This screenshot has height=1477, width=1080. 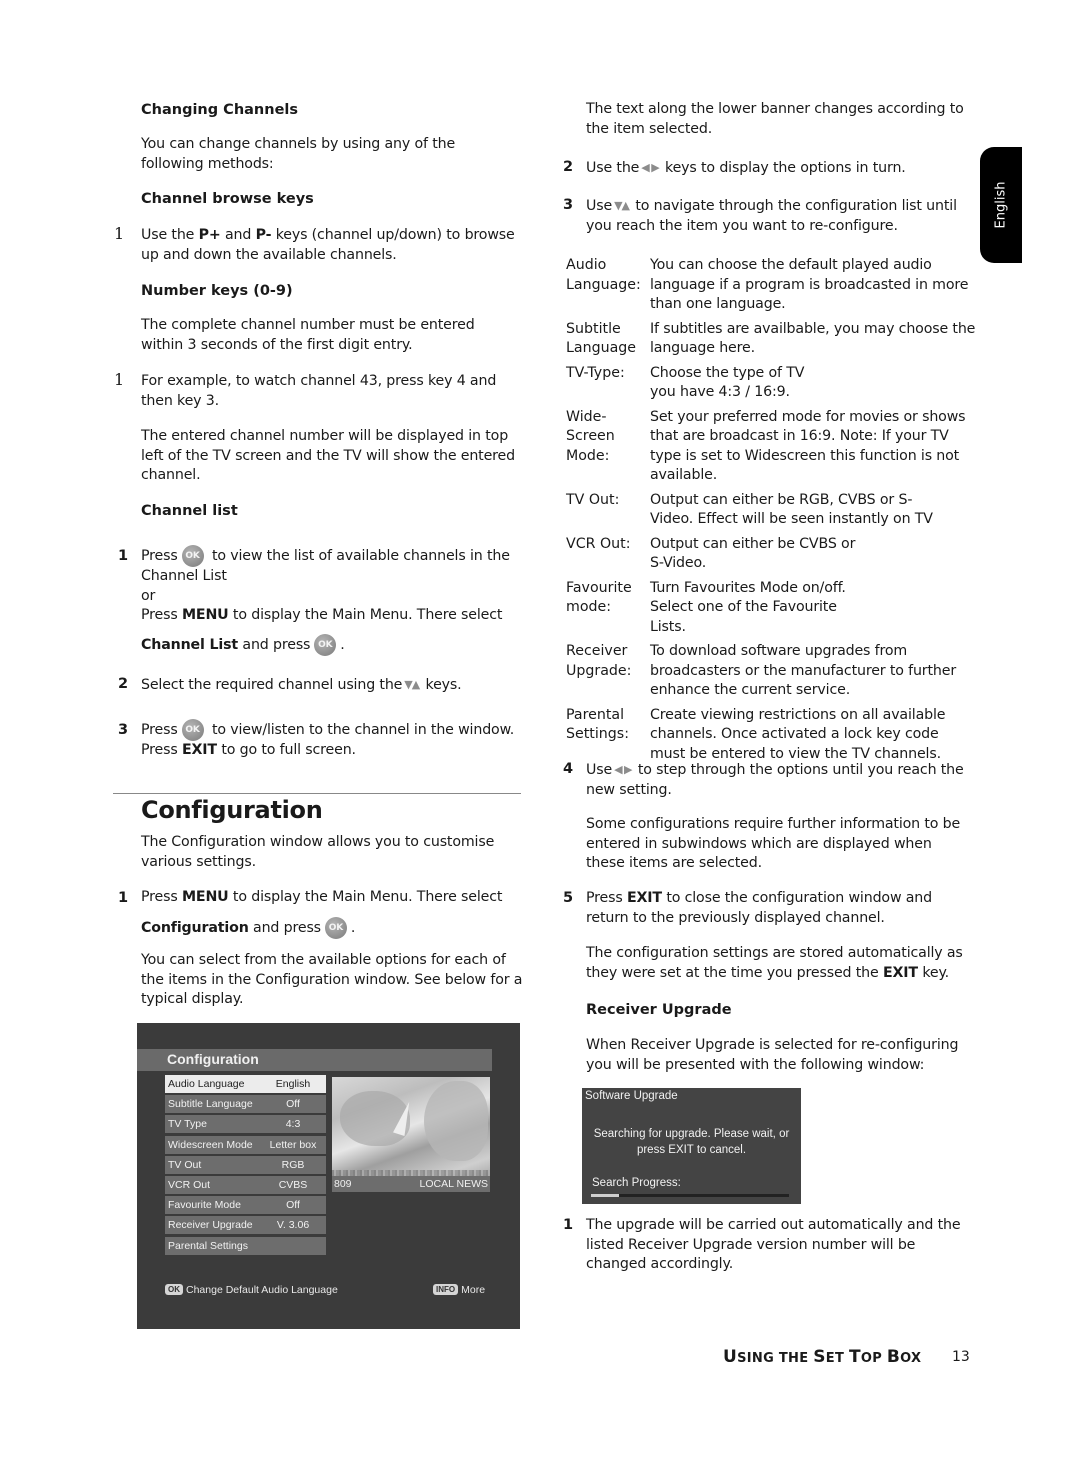 I want to click on search-progress-fill, so click(x=605, y=1195).